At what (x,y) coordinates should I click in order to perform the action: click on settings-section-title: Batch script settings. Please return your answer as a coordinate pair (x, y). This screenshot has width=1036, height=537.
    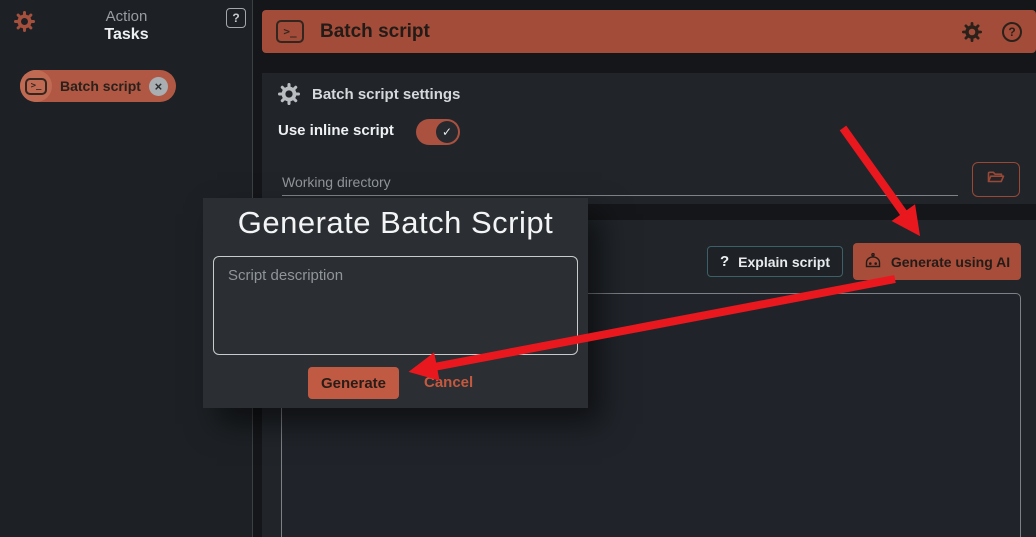
    Looking at the image, I should click on (386, 94).